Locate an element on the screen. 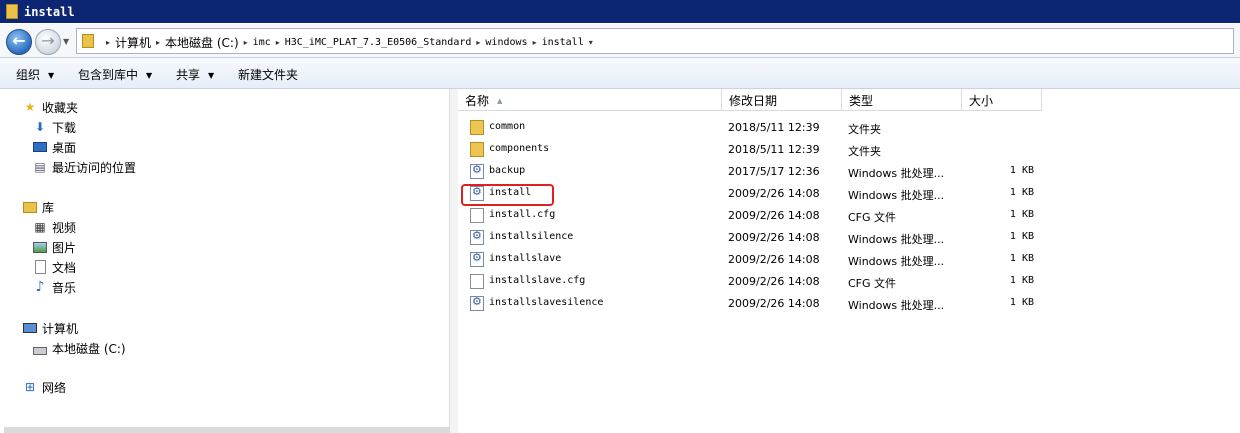  column-header-size: 大小 is located at coordinates (1002, 100).